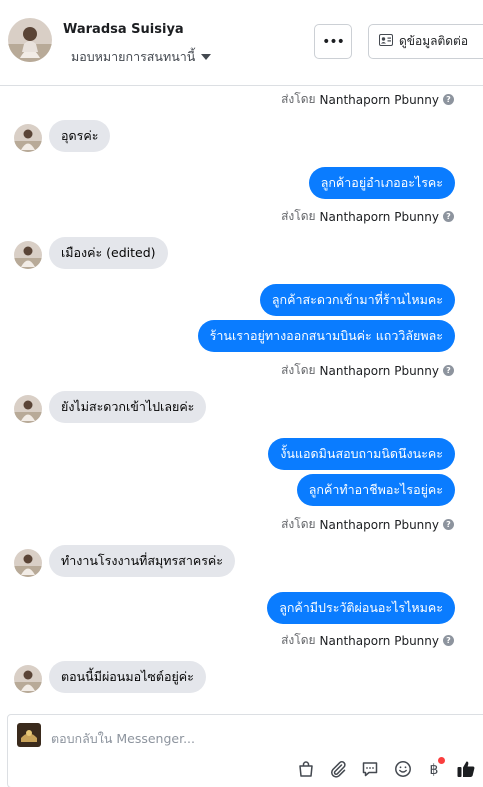 The height and width of the screenshot is (787, 483). I want to click on incoming-message: ทำงานโรงงานที่สมุทรสาครค่ะ, so click(142, 561).